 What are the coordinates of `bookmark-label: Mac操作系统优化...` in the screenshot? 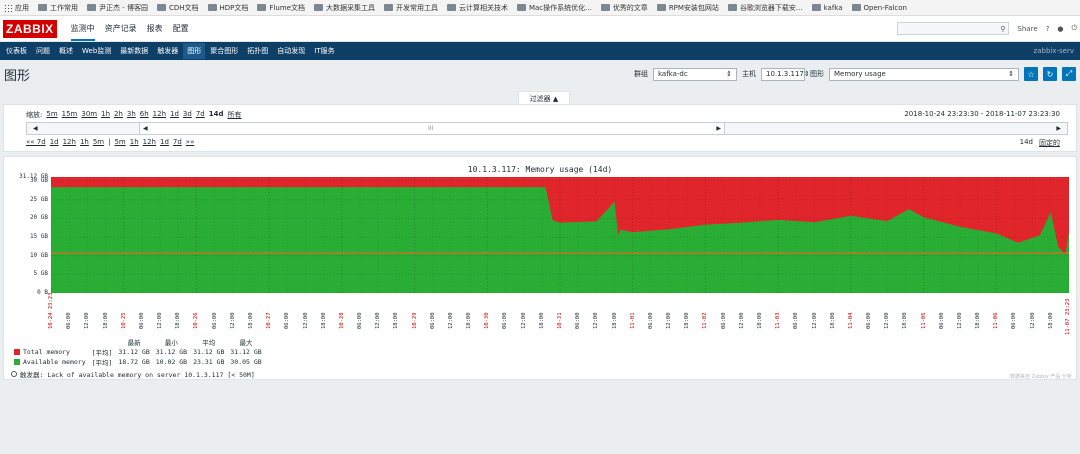 It's located at (560, 7).